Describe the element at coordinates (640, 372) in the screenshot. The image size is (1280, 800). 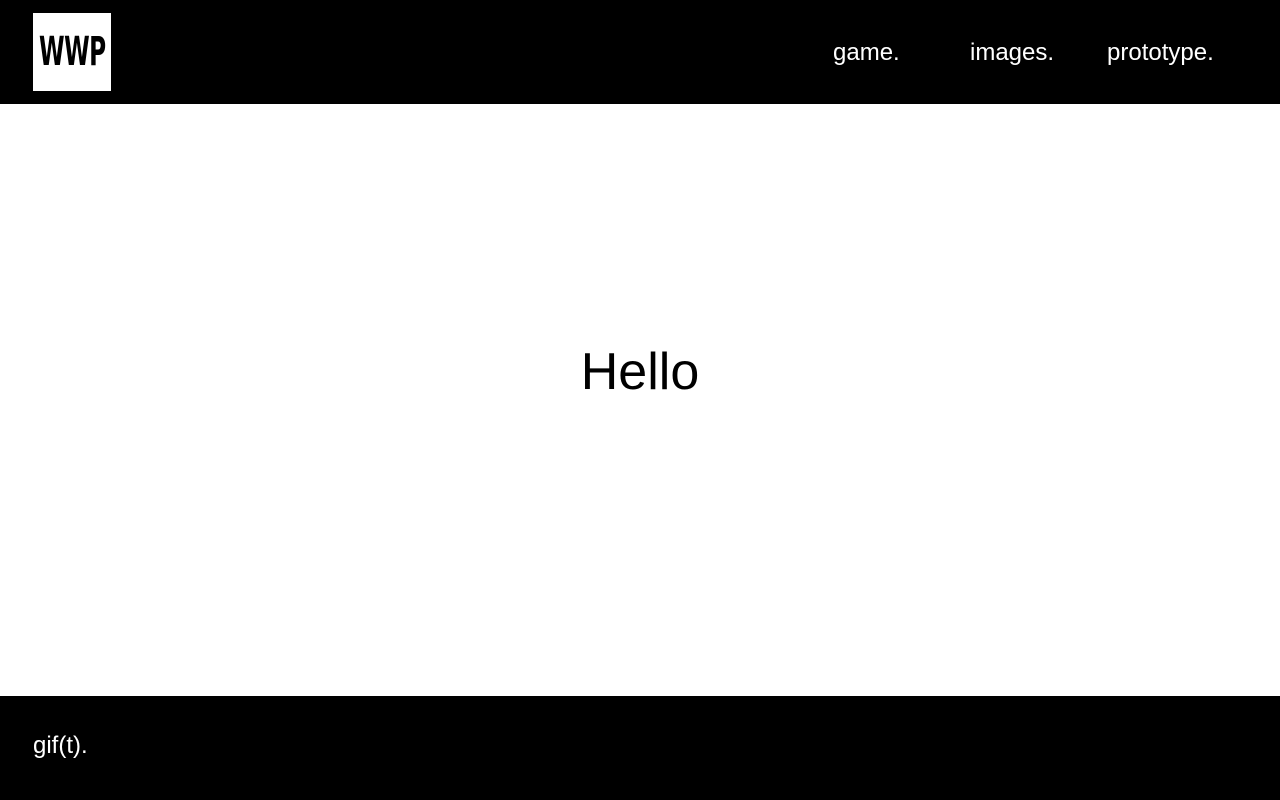
I see `page-heading: Hello` at that location.